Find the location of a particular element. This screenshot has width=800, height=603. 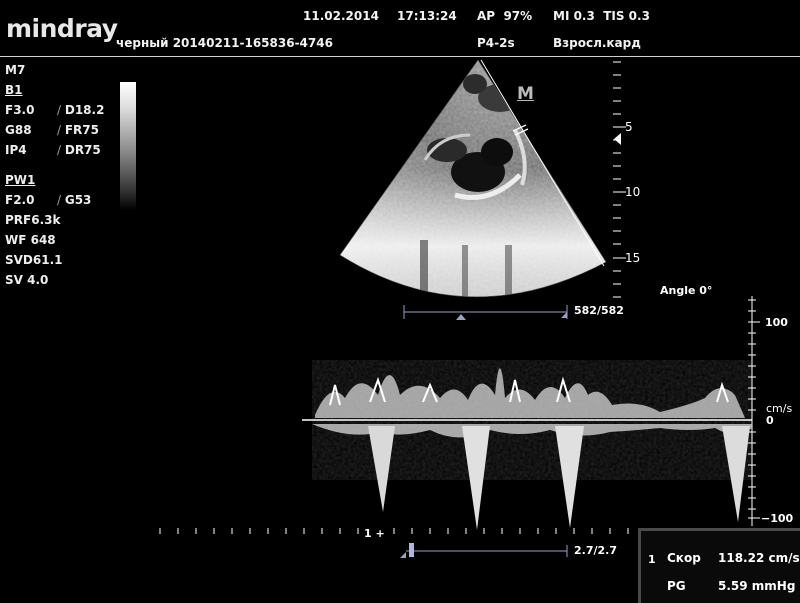

sweep-slider-handle is located at coordinates (411, 550).